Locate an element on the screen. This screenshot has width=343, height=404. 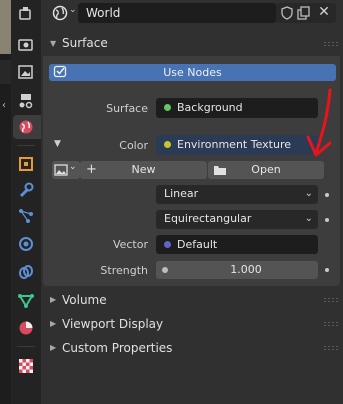
properties-tab-column is located at coordinates (26, 202).